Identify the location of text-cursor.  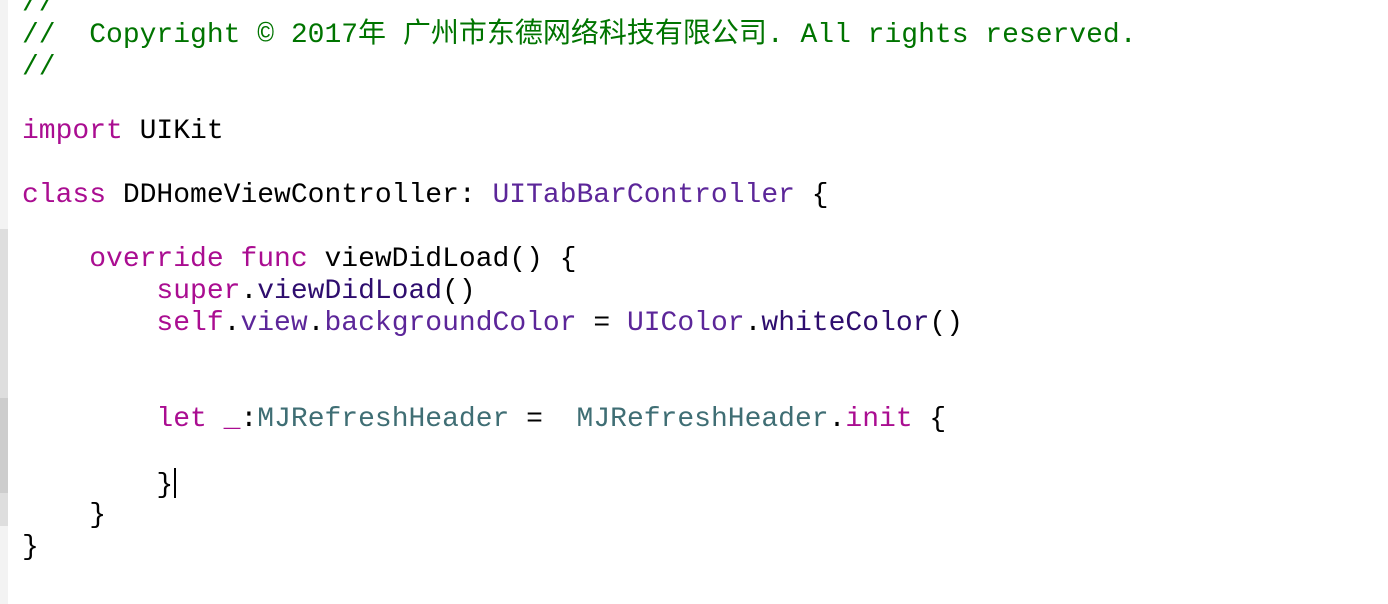
(175, 483).